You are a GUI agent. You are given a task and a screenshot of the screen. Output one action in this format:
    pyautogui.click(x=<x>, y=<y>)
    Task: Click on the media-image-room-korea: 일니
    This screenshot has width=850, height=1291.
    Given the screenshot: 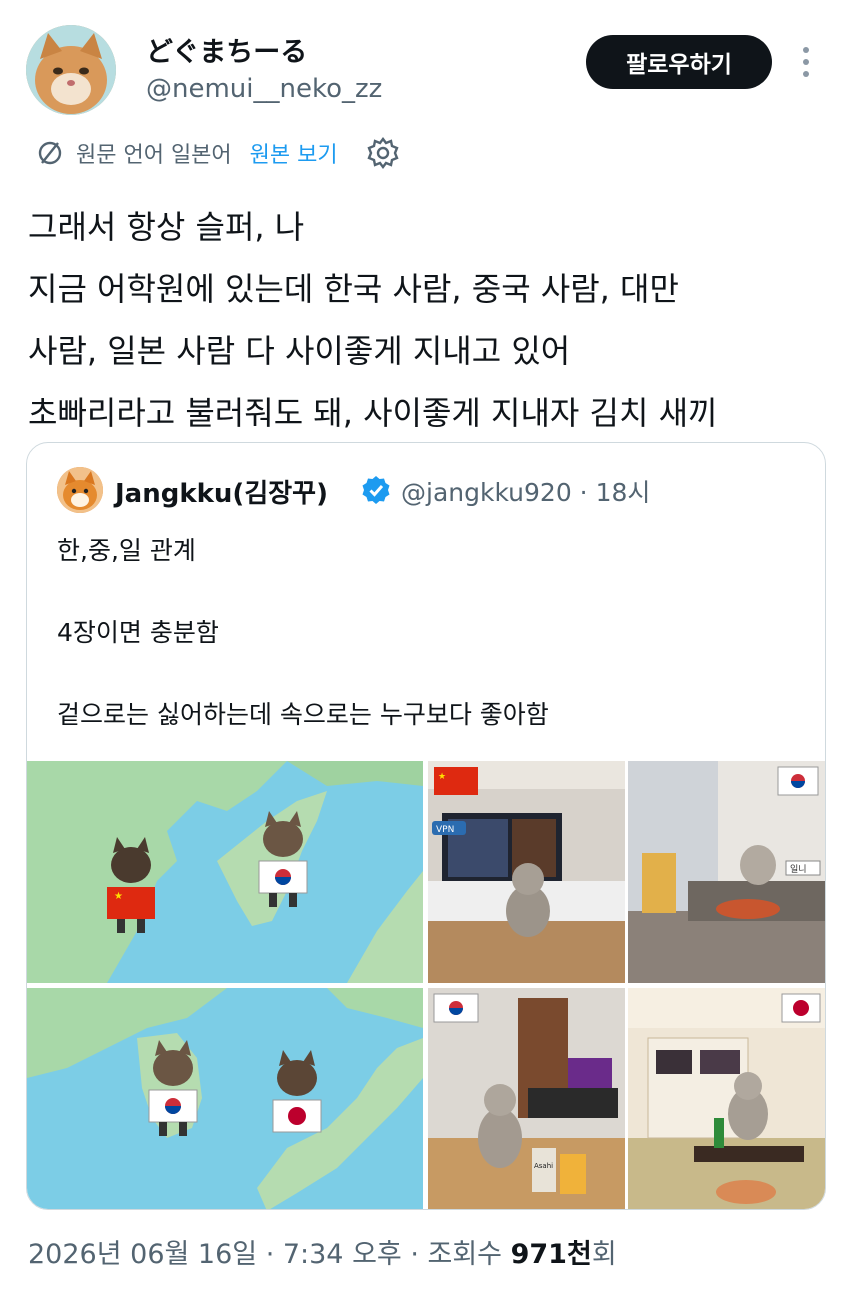 What is the action you would take?
    pyautogui.click(x=726, y=872)
    